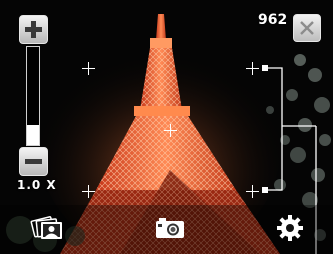 The image size is (333, 254). I want to click on camera-icon, so click(170, 227).